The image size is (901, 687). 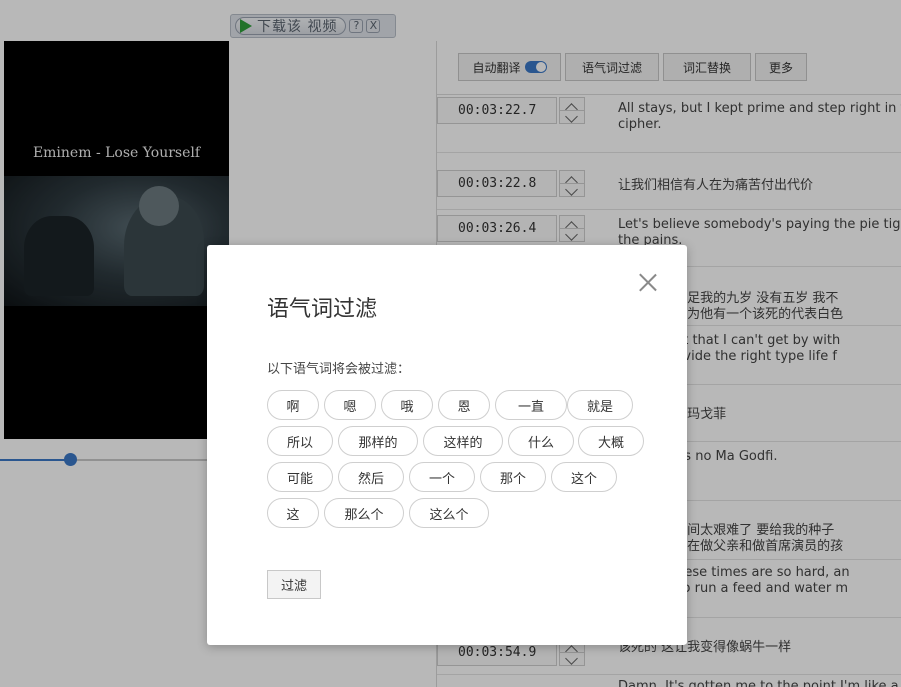 What do you see at coordinates (584, 477) in the screenshot?
I see `filler-word-chip: 这个` at bounding box center [584, 477].